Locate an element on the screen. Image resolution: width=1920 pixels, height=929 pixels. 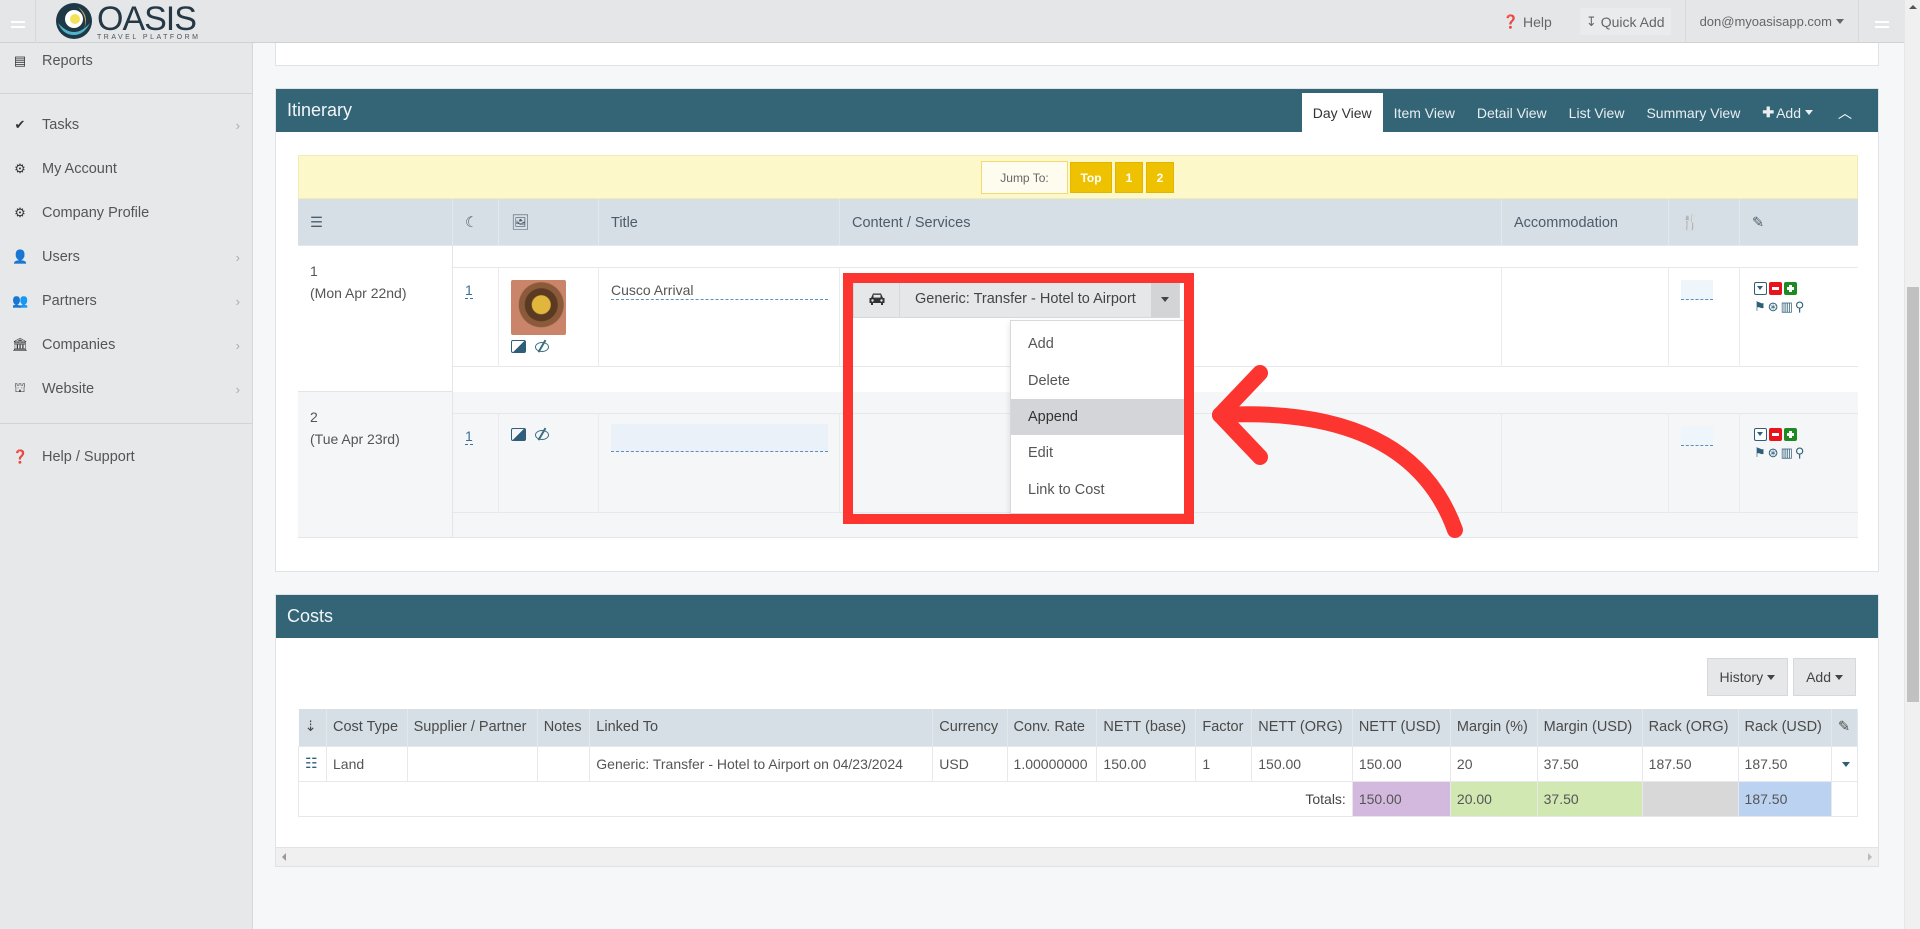
scroll-right-icon is located at coordinates (1870, 857).